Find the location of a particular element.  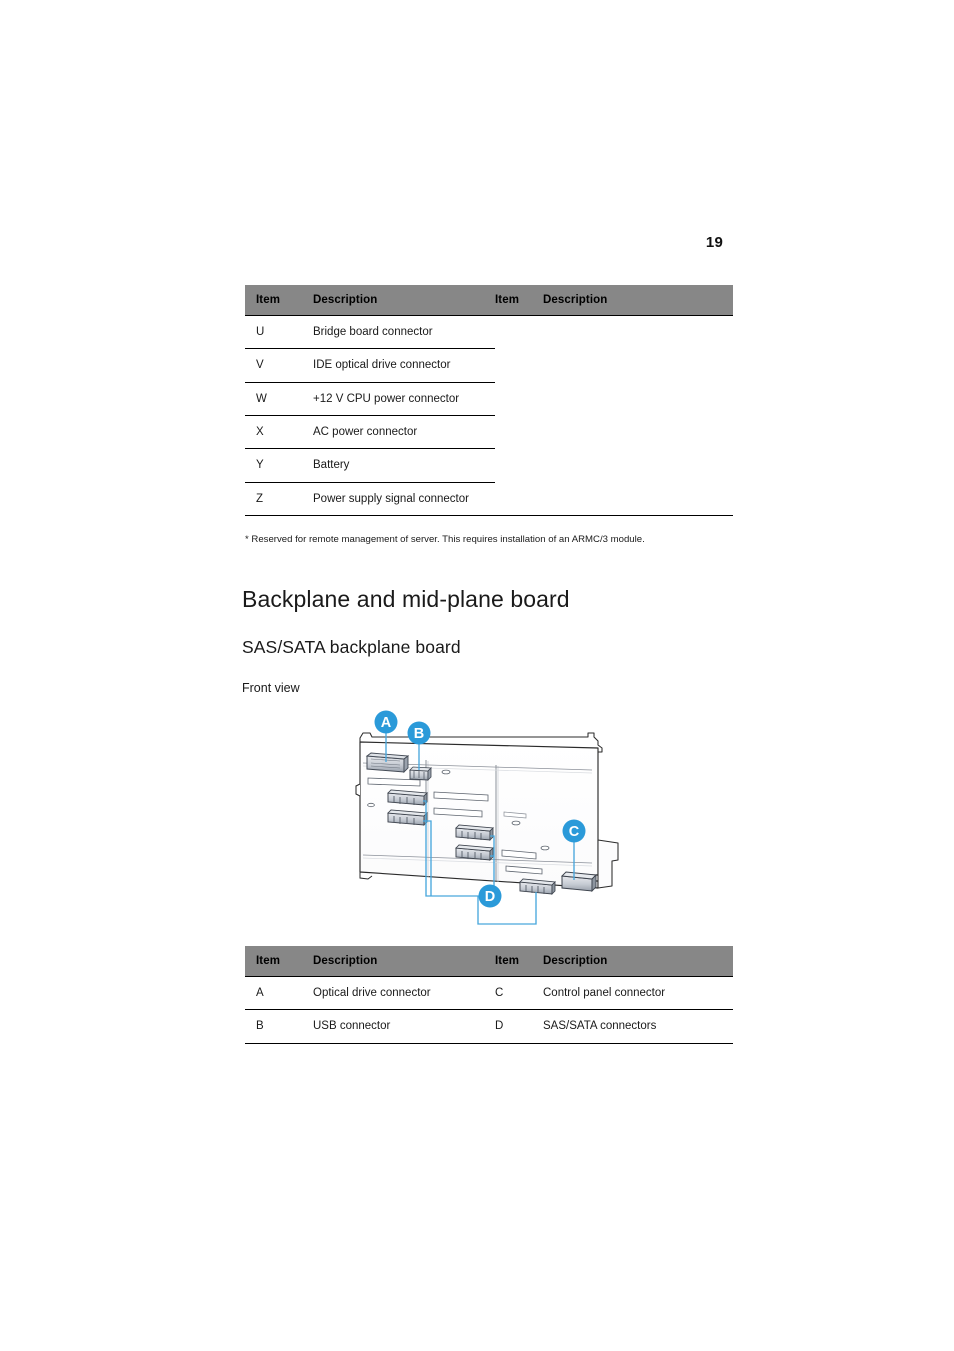

usb-connector is located at coordinates (420, 774).